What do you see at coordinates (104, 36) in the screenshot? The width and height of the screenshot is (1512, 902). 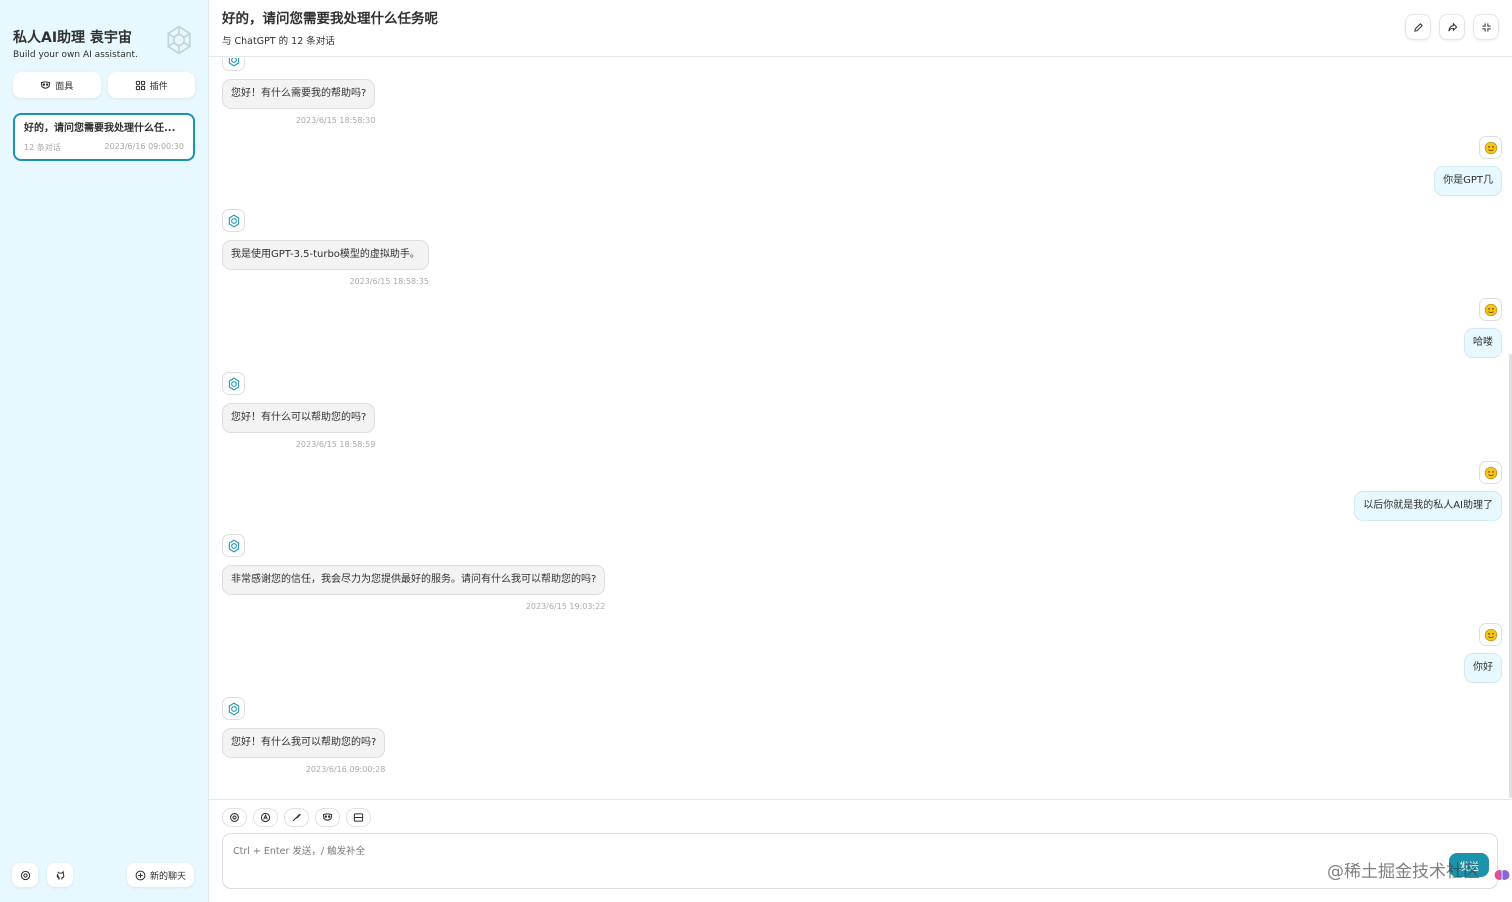 I see `sidebar-header: 私人AI助理 袁宇宙 Build your own AI assistant.` at bounding box center [104, 36].